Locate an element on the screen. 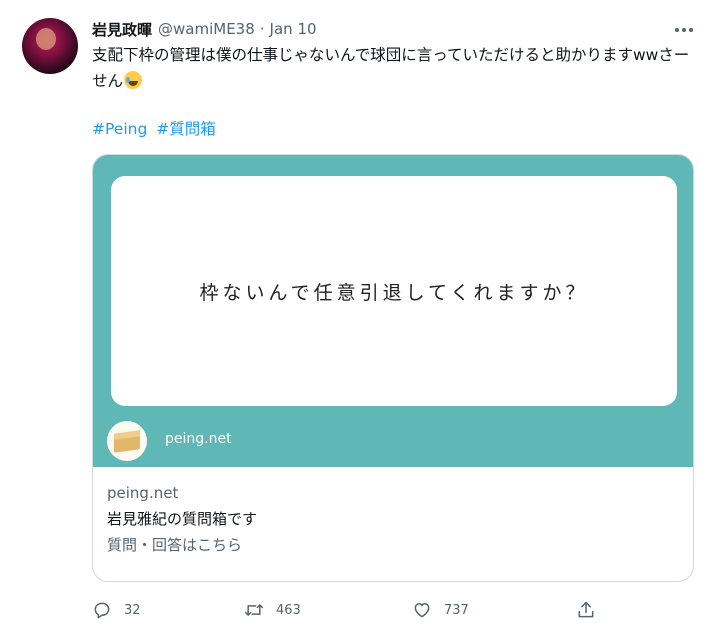 The height and width of the screenshot is (636, 714). question-text: 枠ないんで任意引退してくれますか？ is located at coordinates (394, 292).